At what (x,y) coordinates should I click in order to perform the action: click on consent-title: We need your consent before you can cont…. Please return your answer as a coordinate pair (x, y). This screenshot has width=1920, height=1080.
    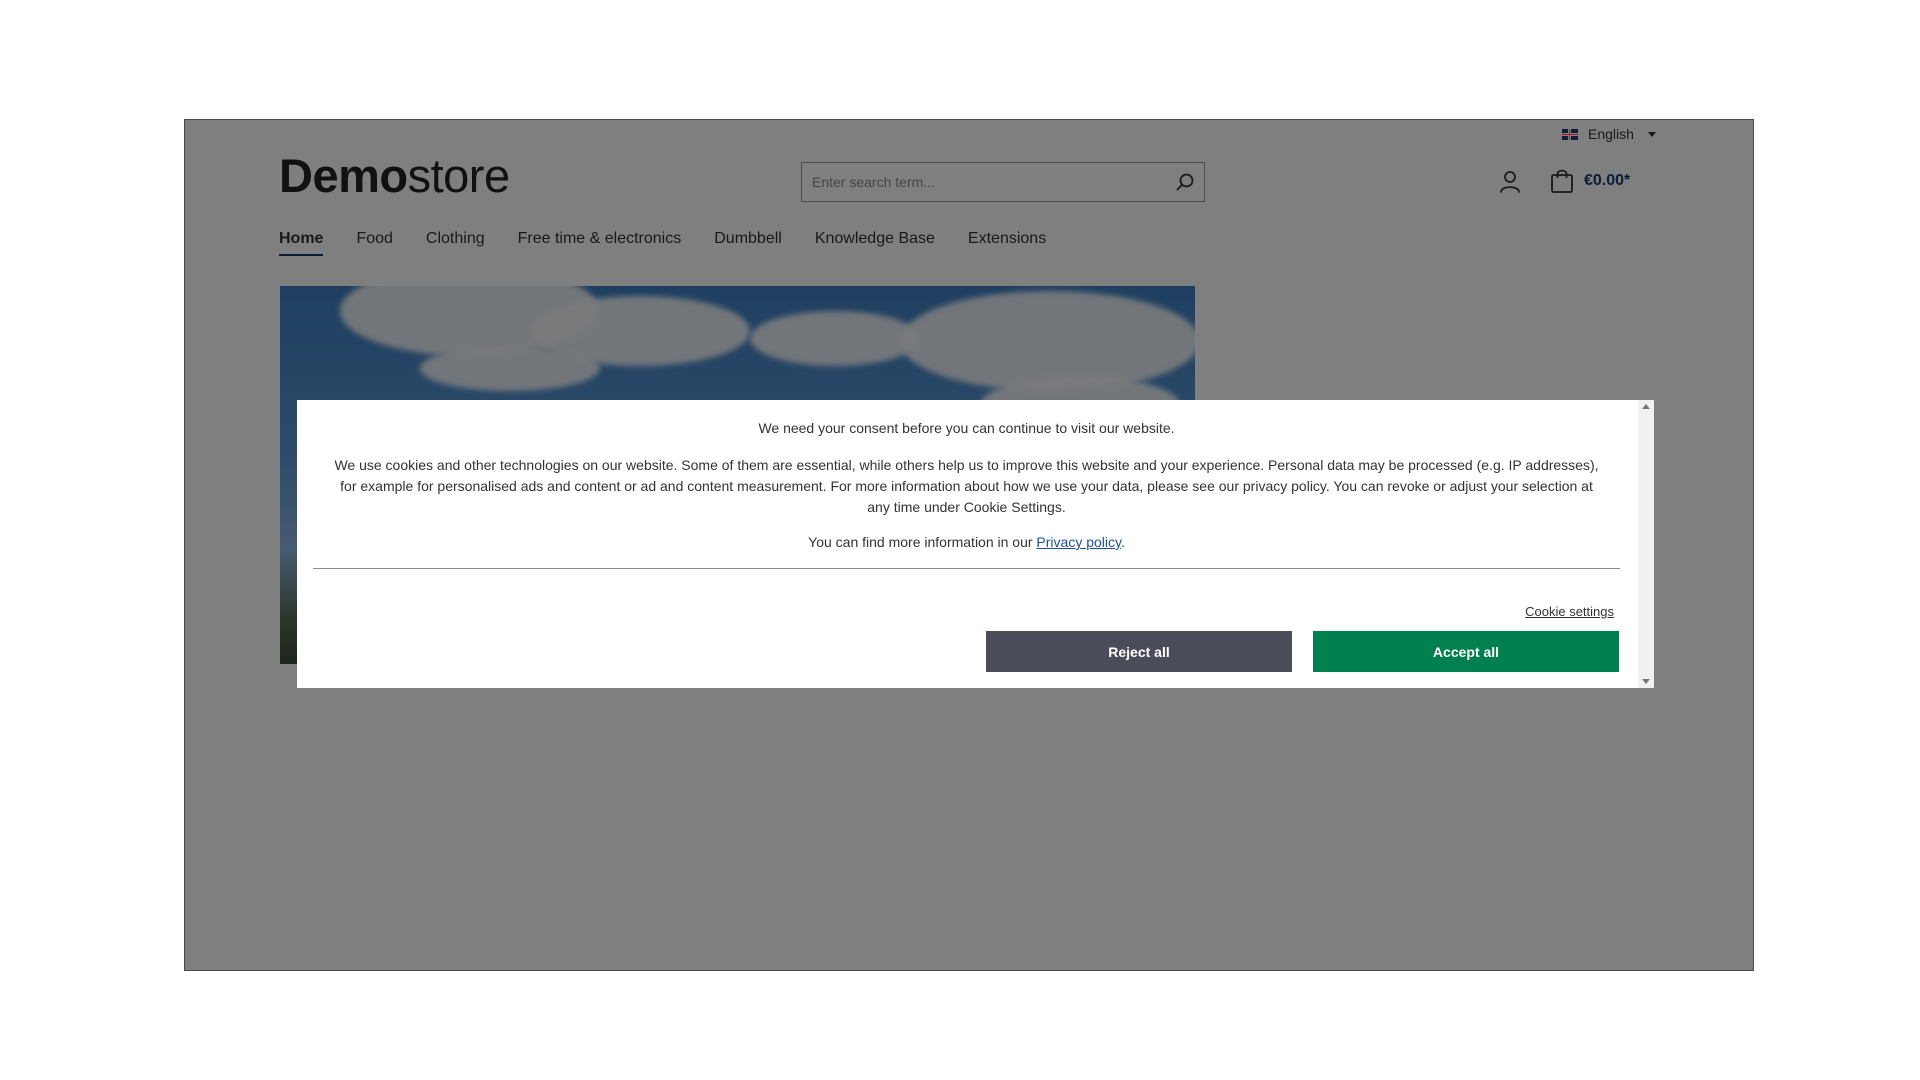
    Looking at the image, I should click on (966, 428).